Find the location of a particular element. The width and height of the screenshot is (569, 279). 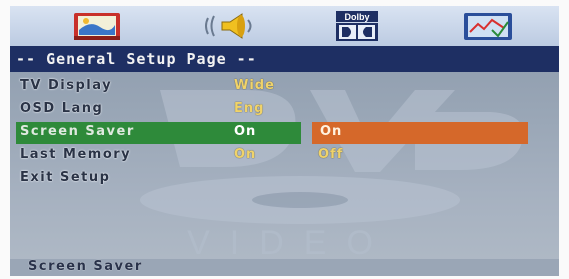

setup-icon-bar: Dolby is located at coordinates (284, 26).